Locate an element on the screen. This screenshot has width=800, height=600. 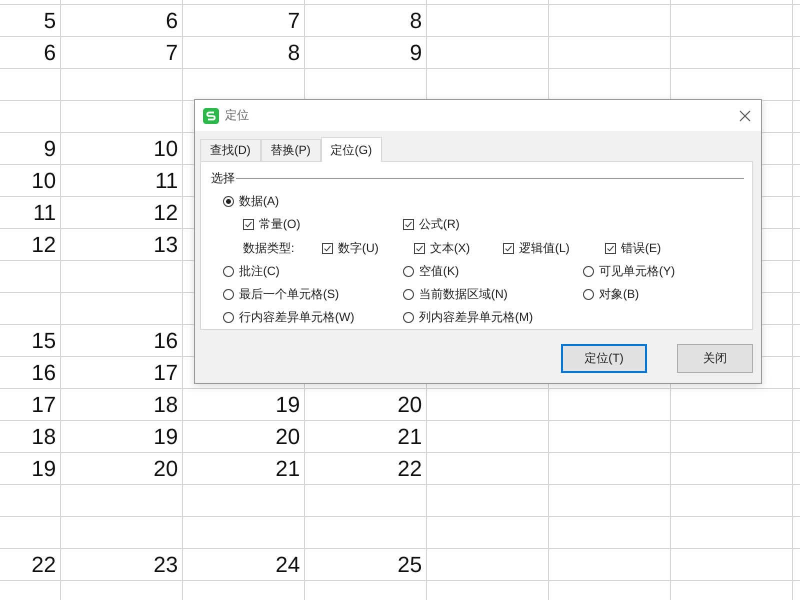
radio-option: 列内容差异单元格(M) is located at coordinates (493, 317).